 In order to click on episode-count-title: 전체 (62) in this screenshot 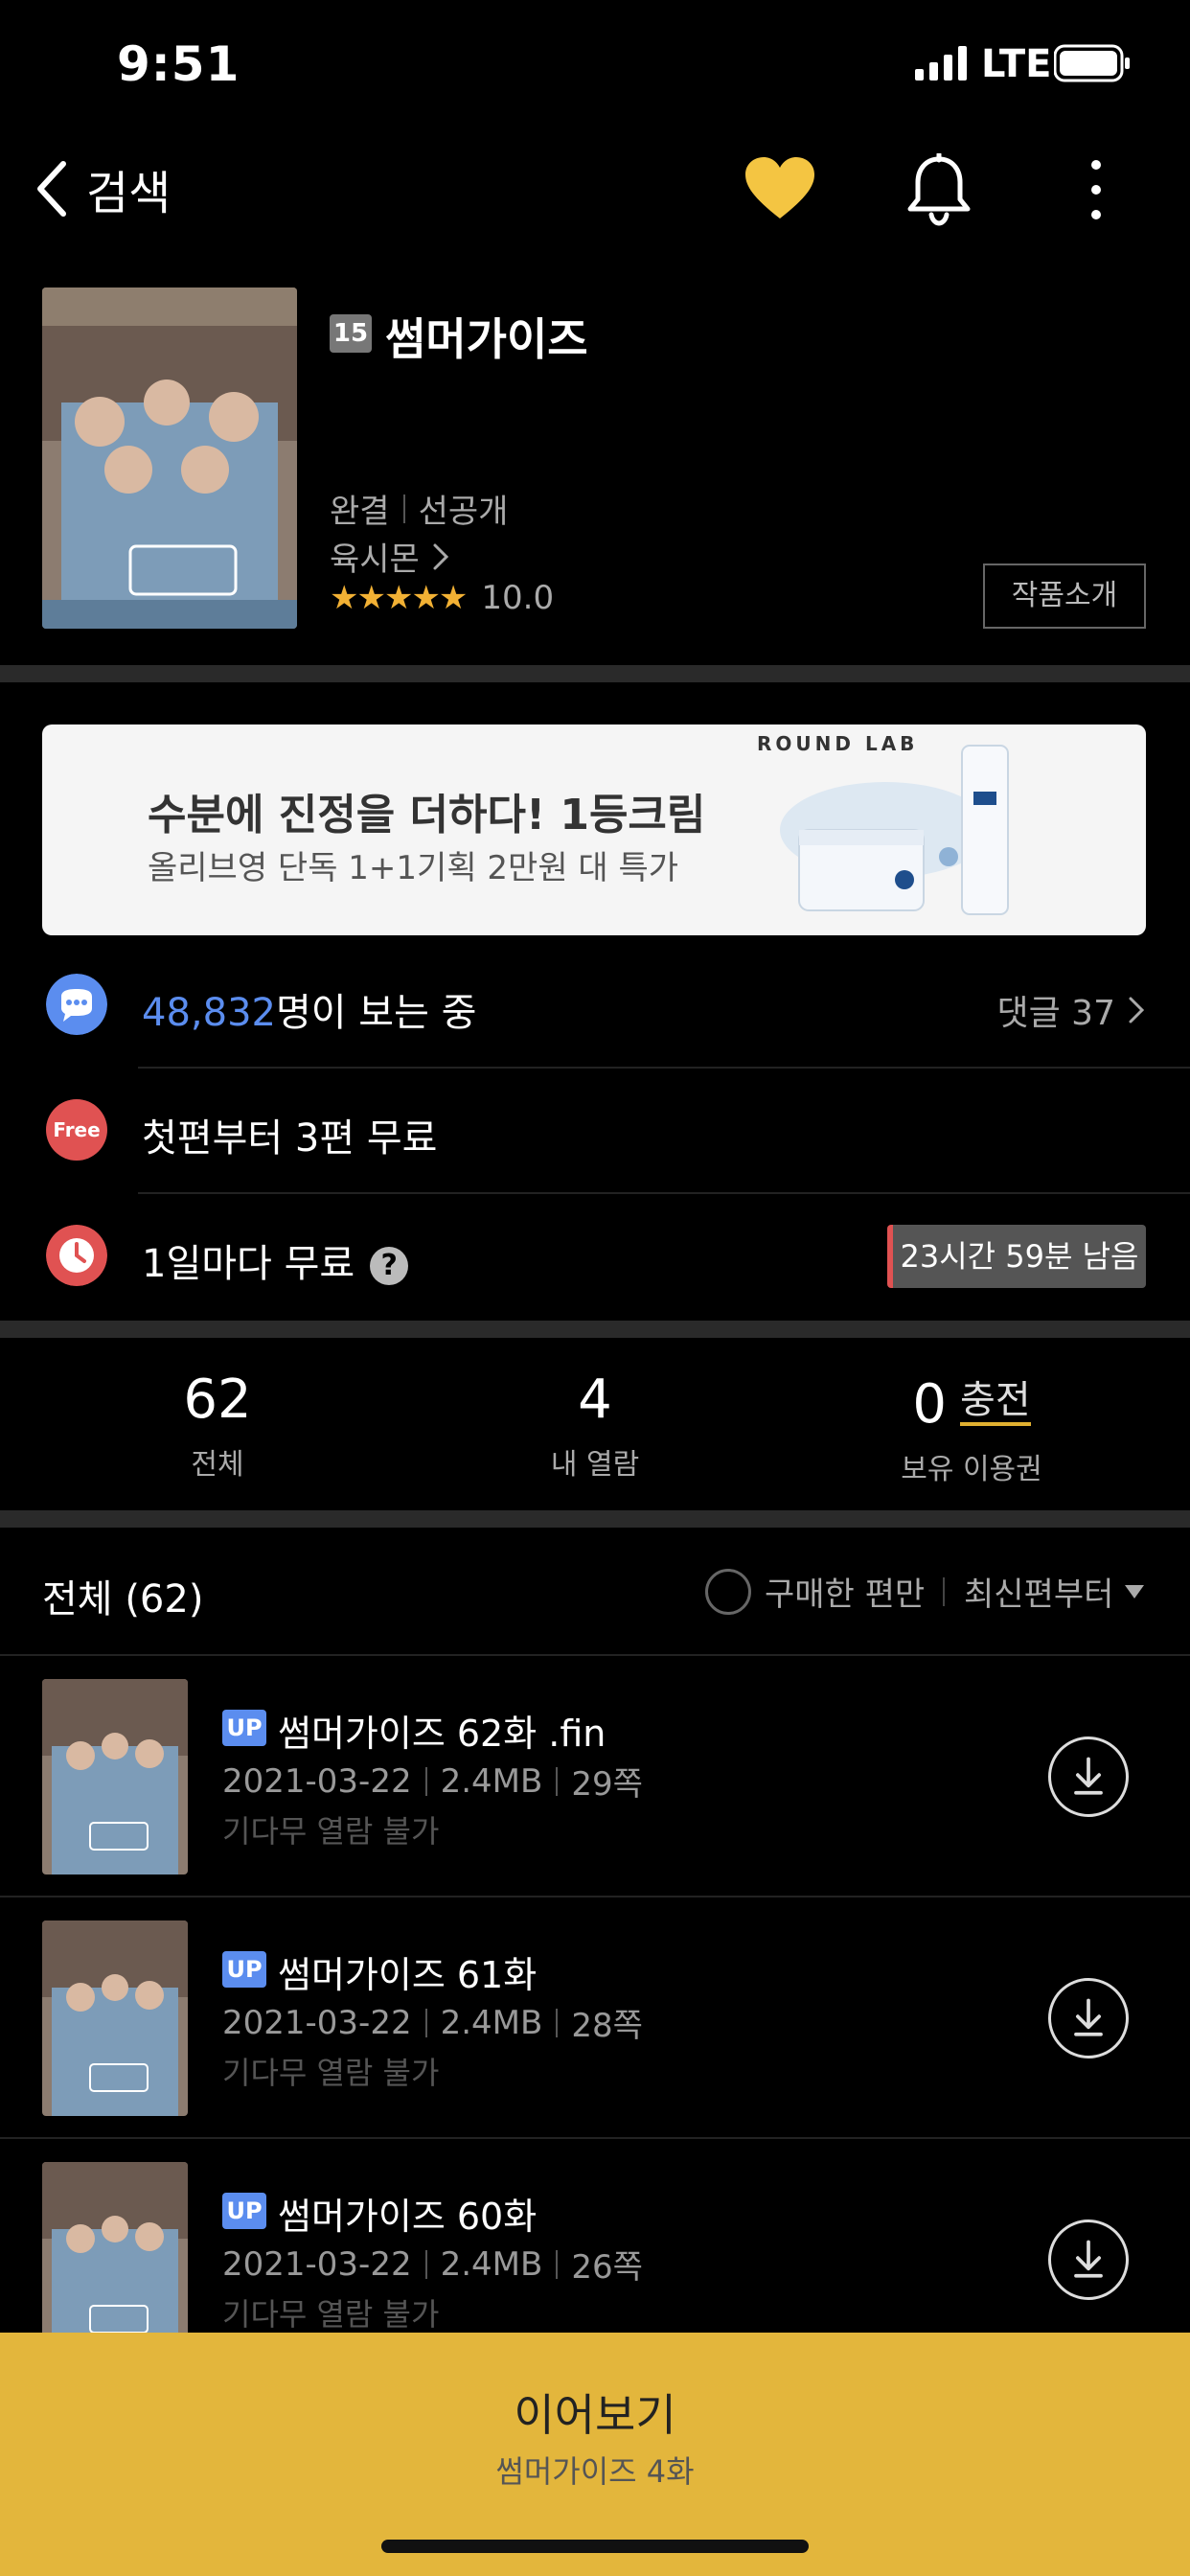, I will do `click(123, 1599)`.